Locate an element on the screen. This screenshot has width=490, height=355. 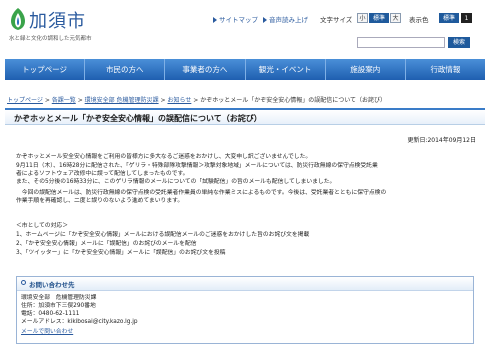
site-name: 加須市 is located at coordinates (57, 21).